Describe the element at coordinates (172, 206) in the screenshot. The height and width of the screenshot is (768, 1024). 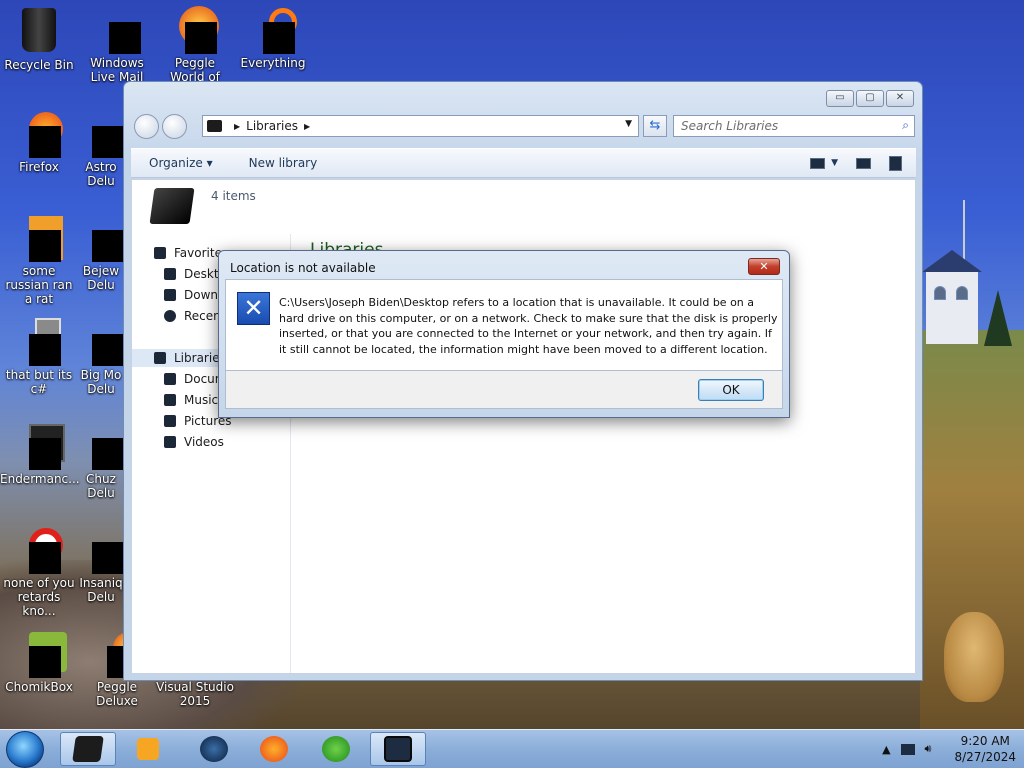
I see `libraries-large-icon` at that location.